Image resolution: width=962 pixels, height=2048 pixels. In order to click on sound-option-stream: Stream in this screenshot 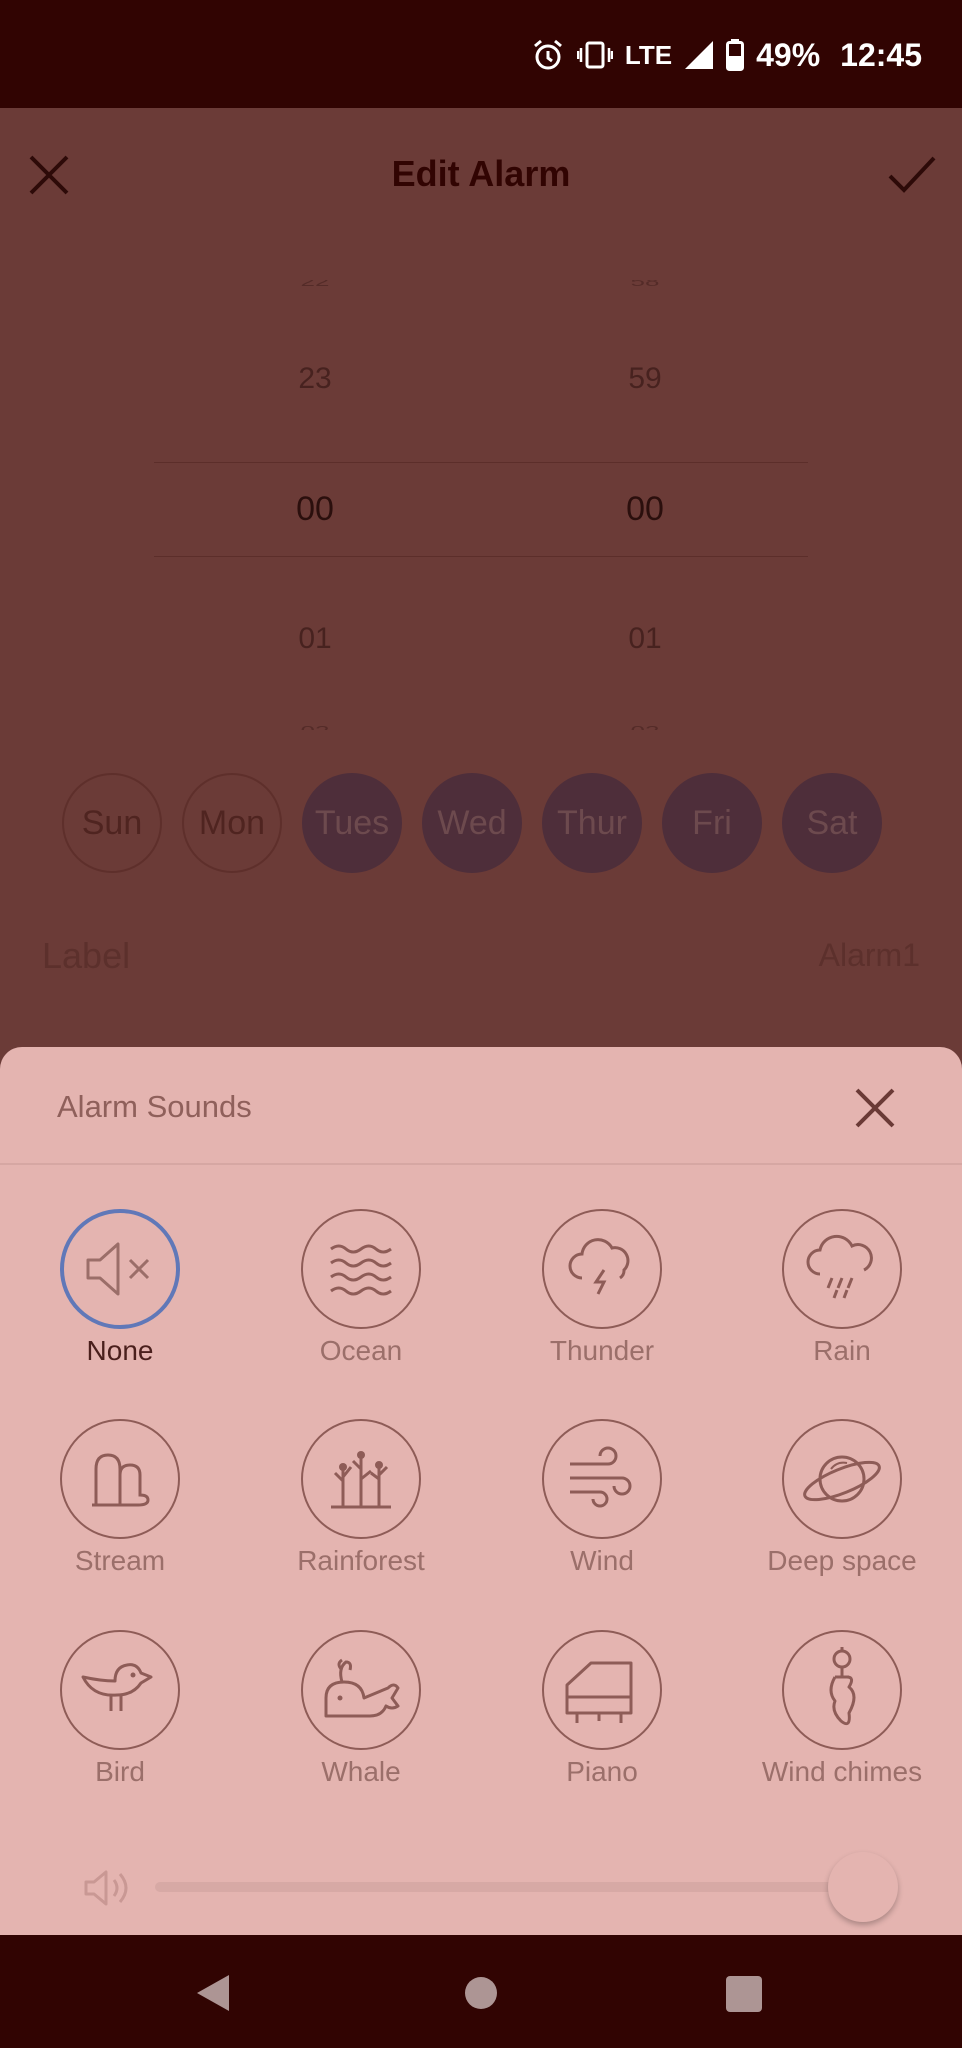, I will do `click(120, 1498)`.